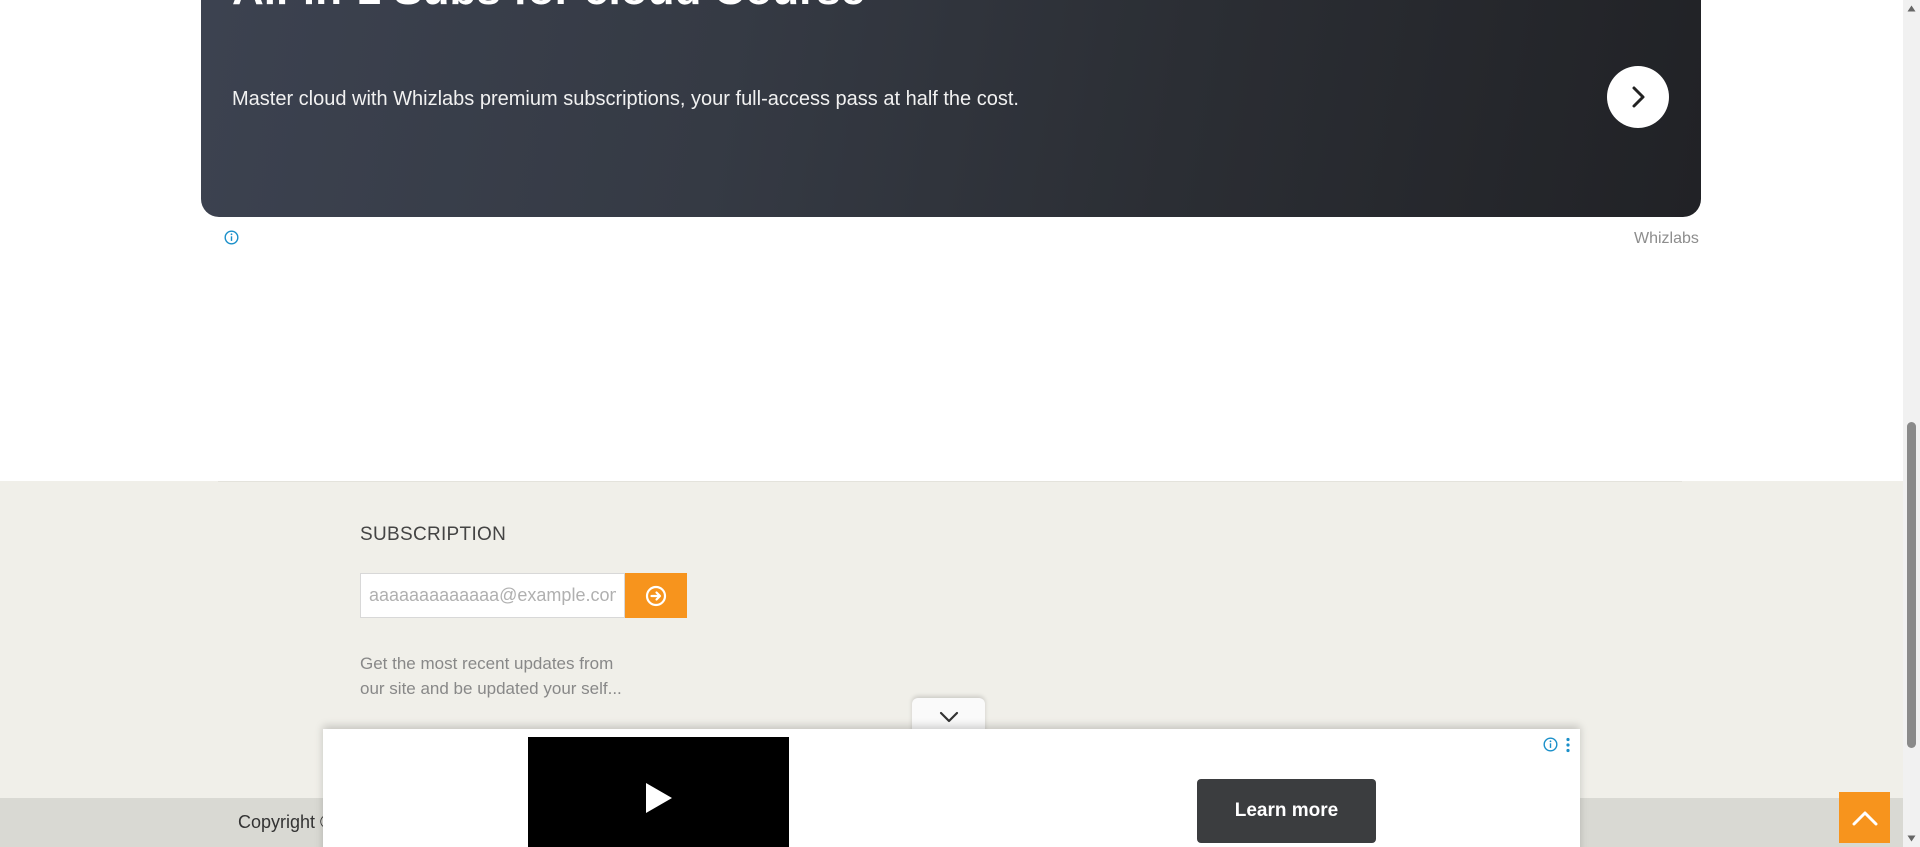 This screenshot has height=847, width=1920. What do you see at coordinates (1568, 745) in the screenshot?
I see `more-options-icon` at bounding box center [1568, 745].